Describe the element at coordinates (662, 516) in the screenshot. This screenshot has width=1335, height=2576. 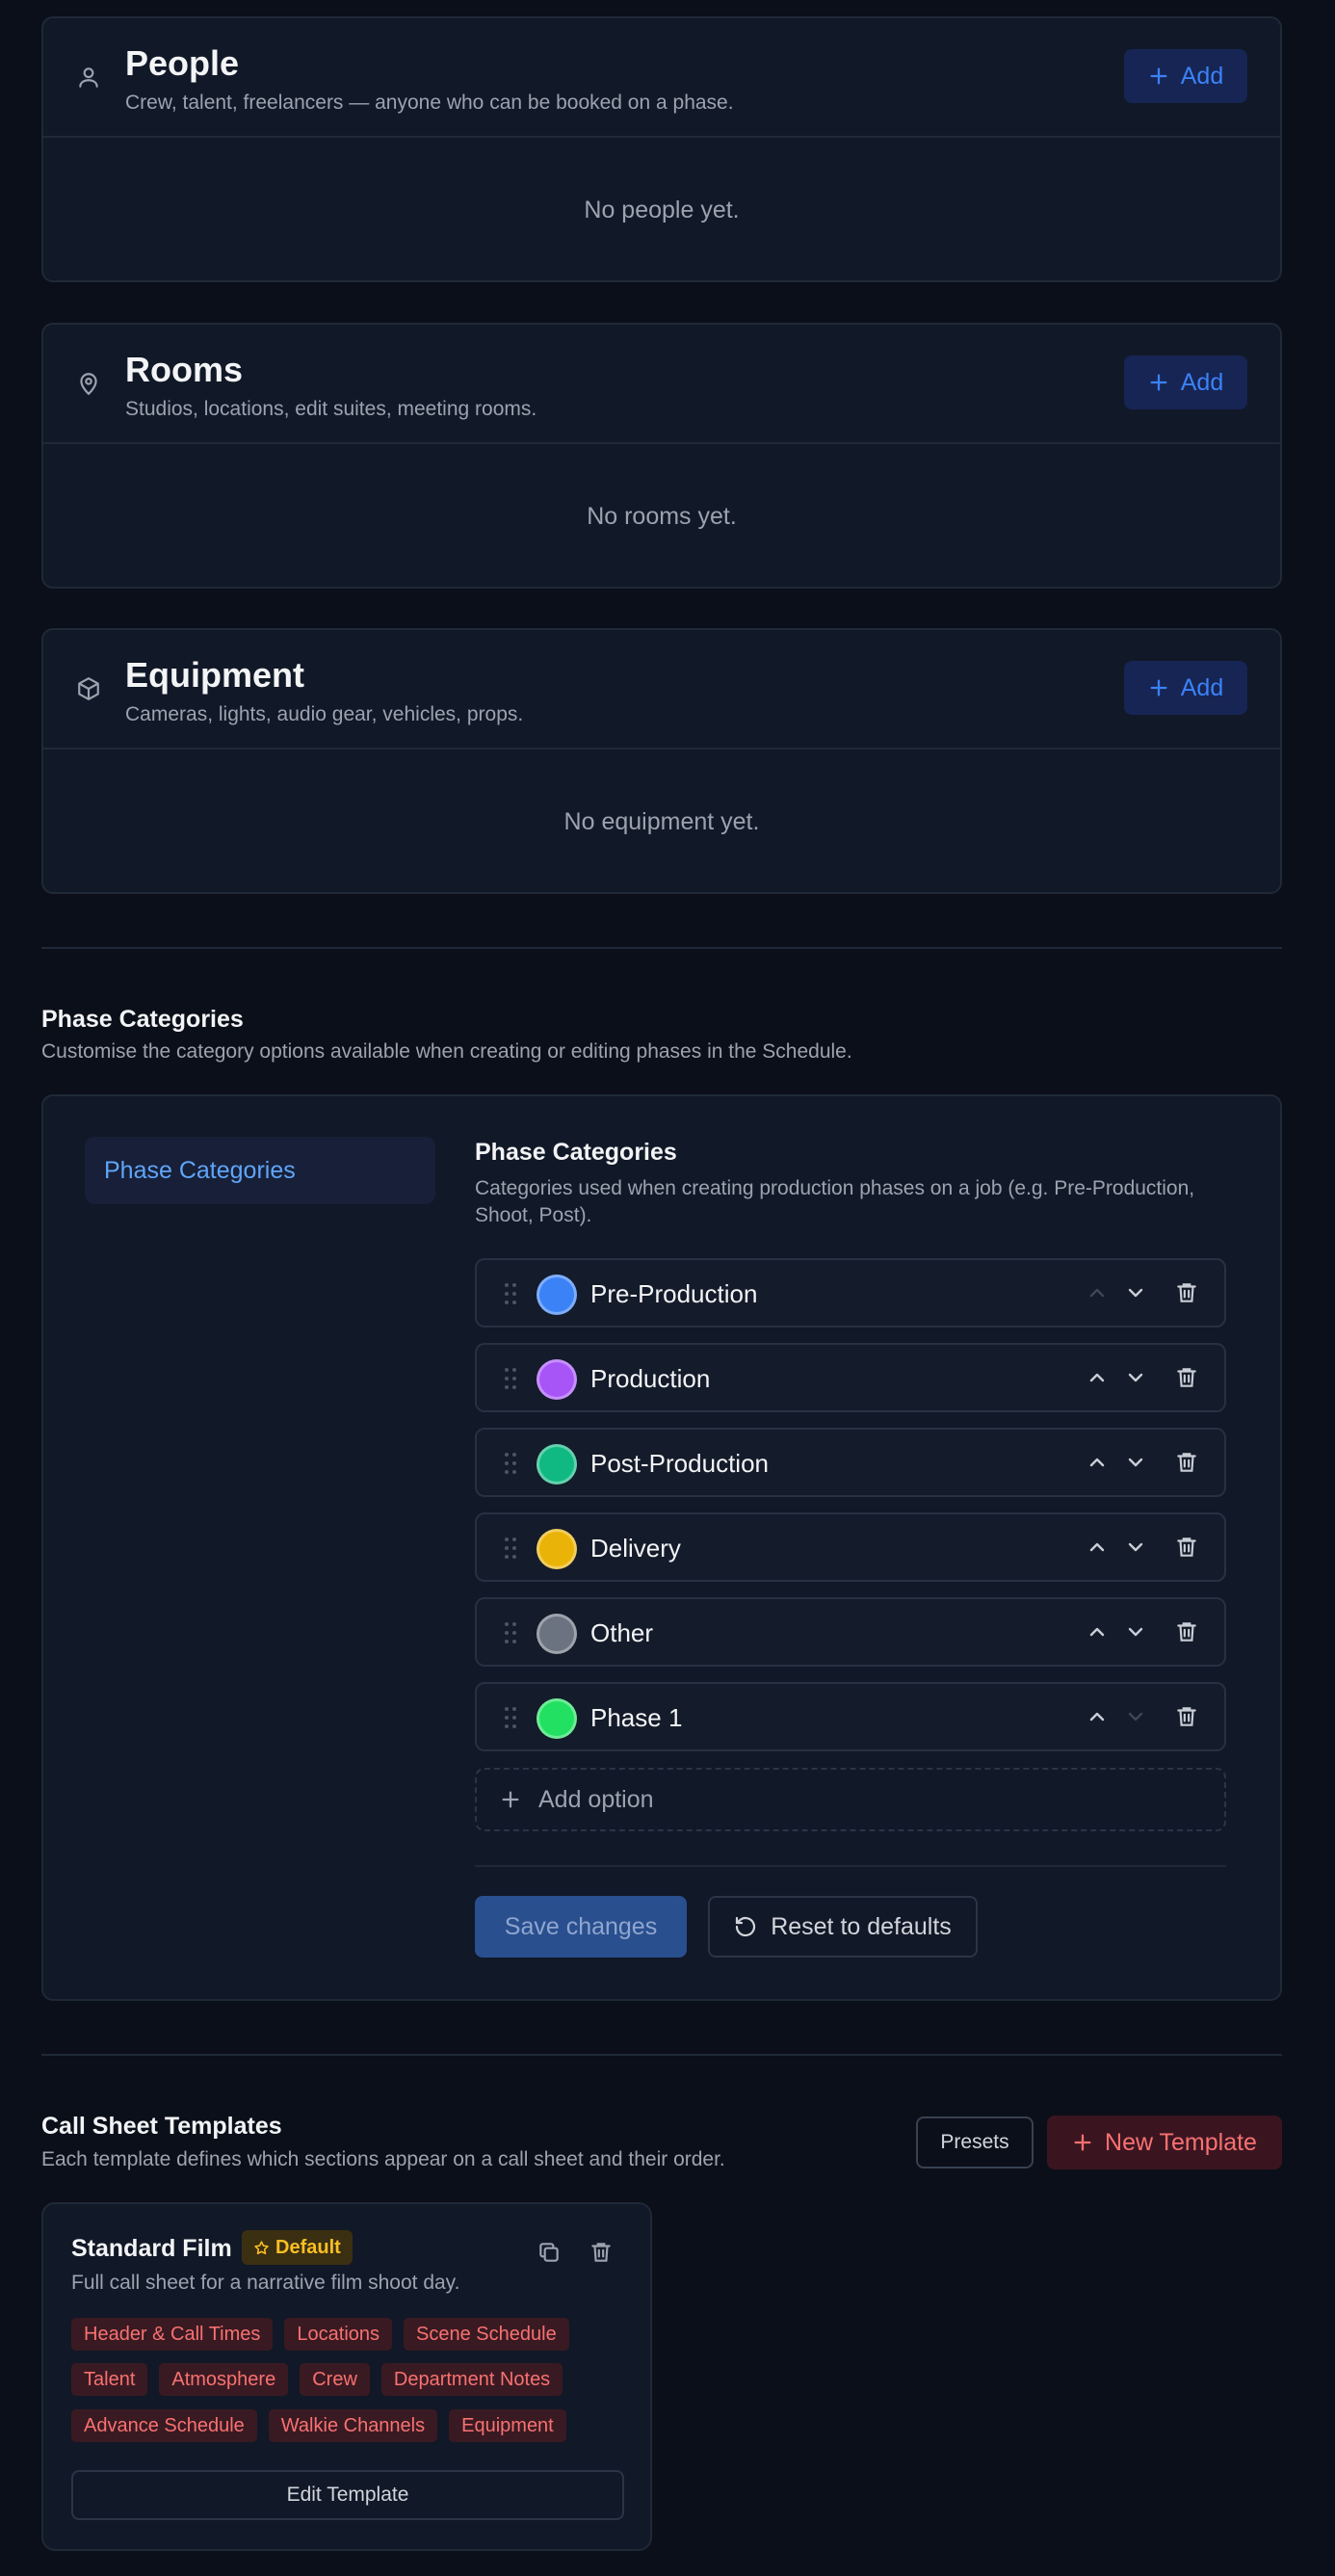
I see `rooms-empty-state: No rooms yet.` at that location.